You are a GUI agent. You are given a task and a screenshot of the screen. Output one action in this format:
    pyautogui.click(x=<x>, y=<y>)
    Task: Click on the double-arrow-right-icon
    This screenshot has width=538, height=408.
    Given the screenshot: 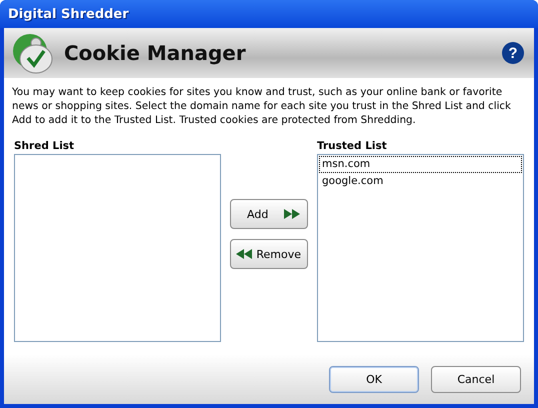 What is the action you would take?
    pyautogui.click(x=292, y=214)
    